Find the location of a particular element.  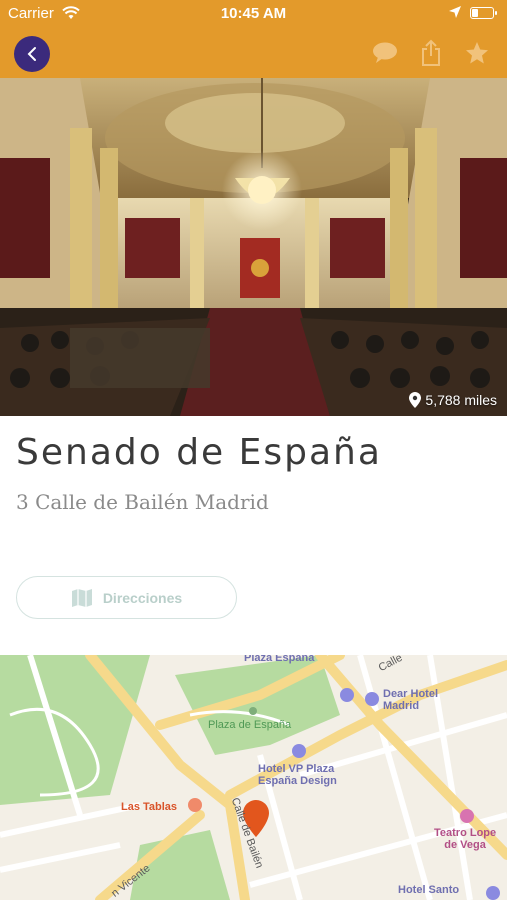

location-arrow-icon is located at coordinates (455, 14).